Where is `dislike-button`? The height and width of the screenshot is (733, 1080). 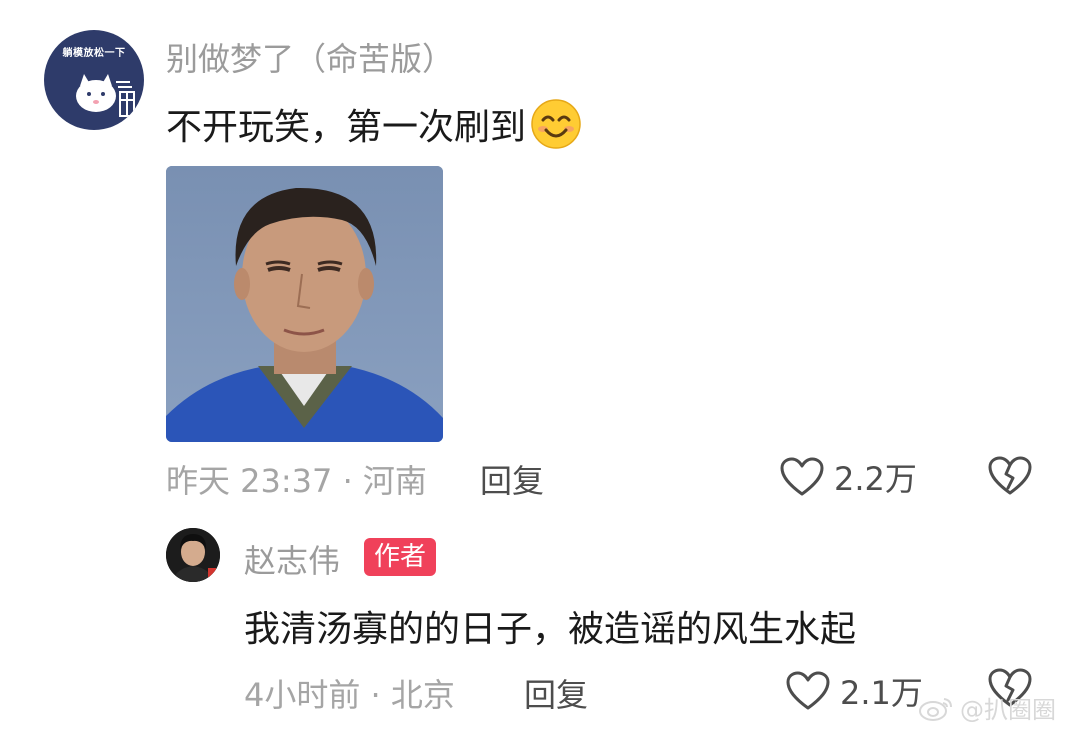
dislike-button is located at coordinates (1010, 478).